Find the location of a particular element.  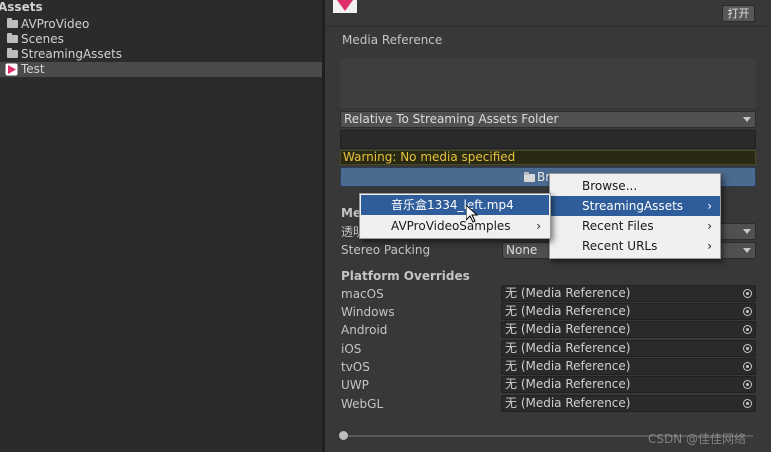

platform-field-windows: 无 (Media Reference) is located at coordinates (628, 311).